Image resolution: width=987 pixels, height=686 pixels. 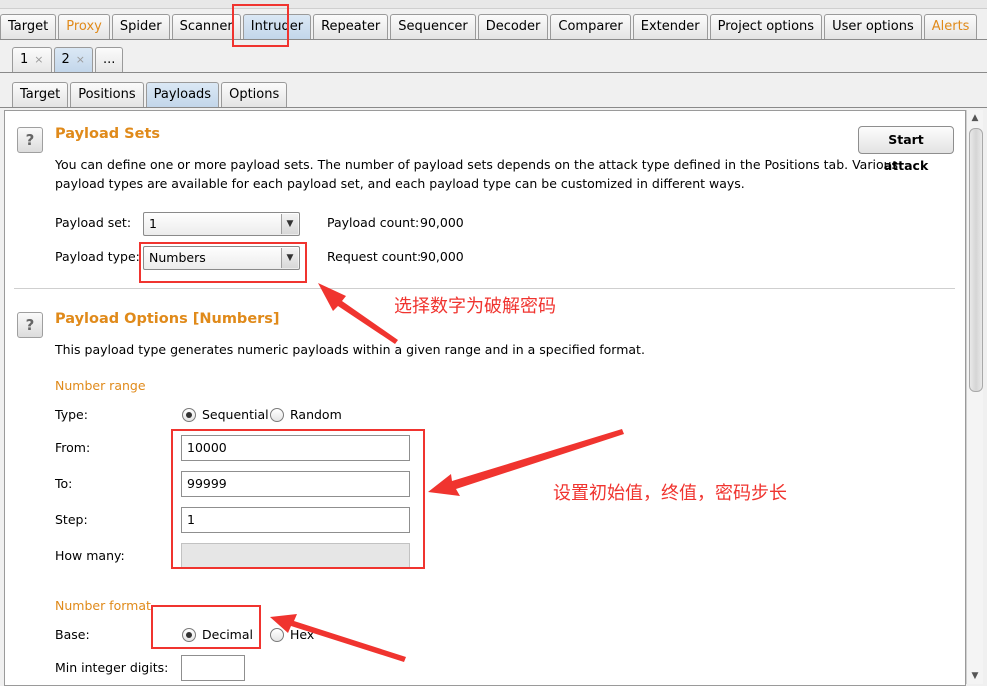 I want to click on arrow-to-payload-type-icon, so click(x=358, y=313).